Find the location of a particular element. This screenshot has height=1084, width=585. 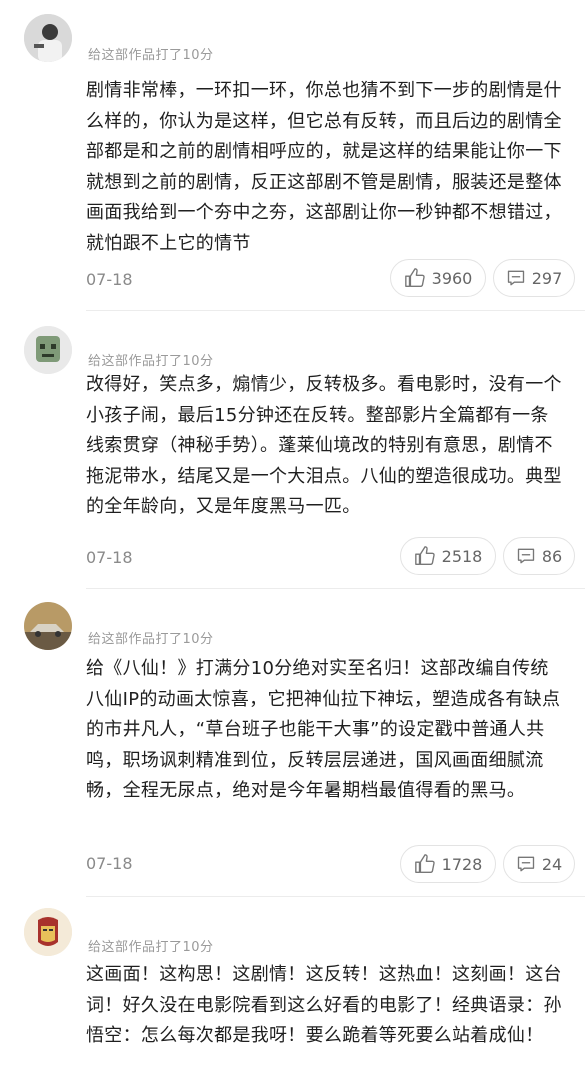

user-avatar-photo is located at coordinates (48, 38).